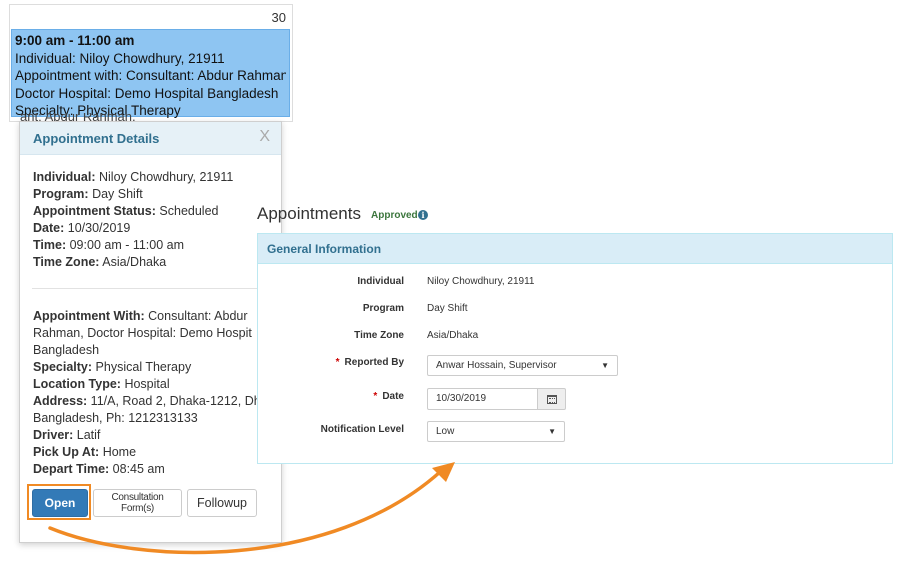 Image resolution: width=914 pixels, height=587 pixels. I want to click on detail-row: Time Zone: Asia/Dhaka, so click(100, 262).